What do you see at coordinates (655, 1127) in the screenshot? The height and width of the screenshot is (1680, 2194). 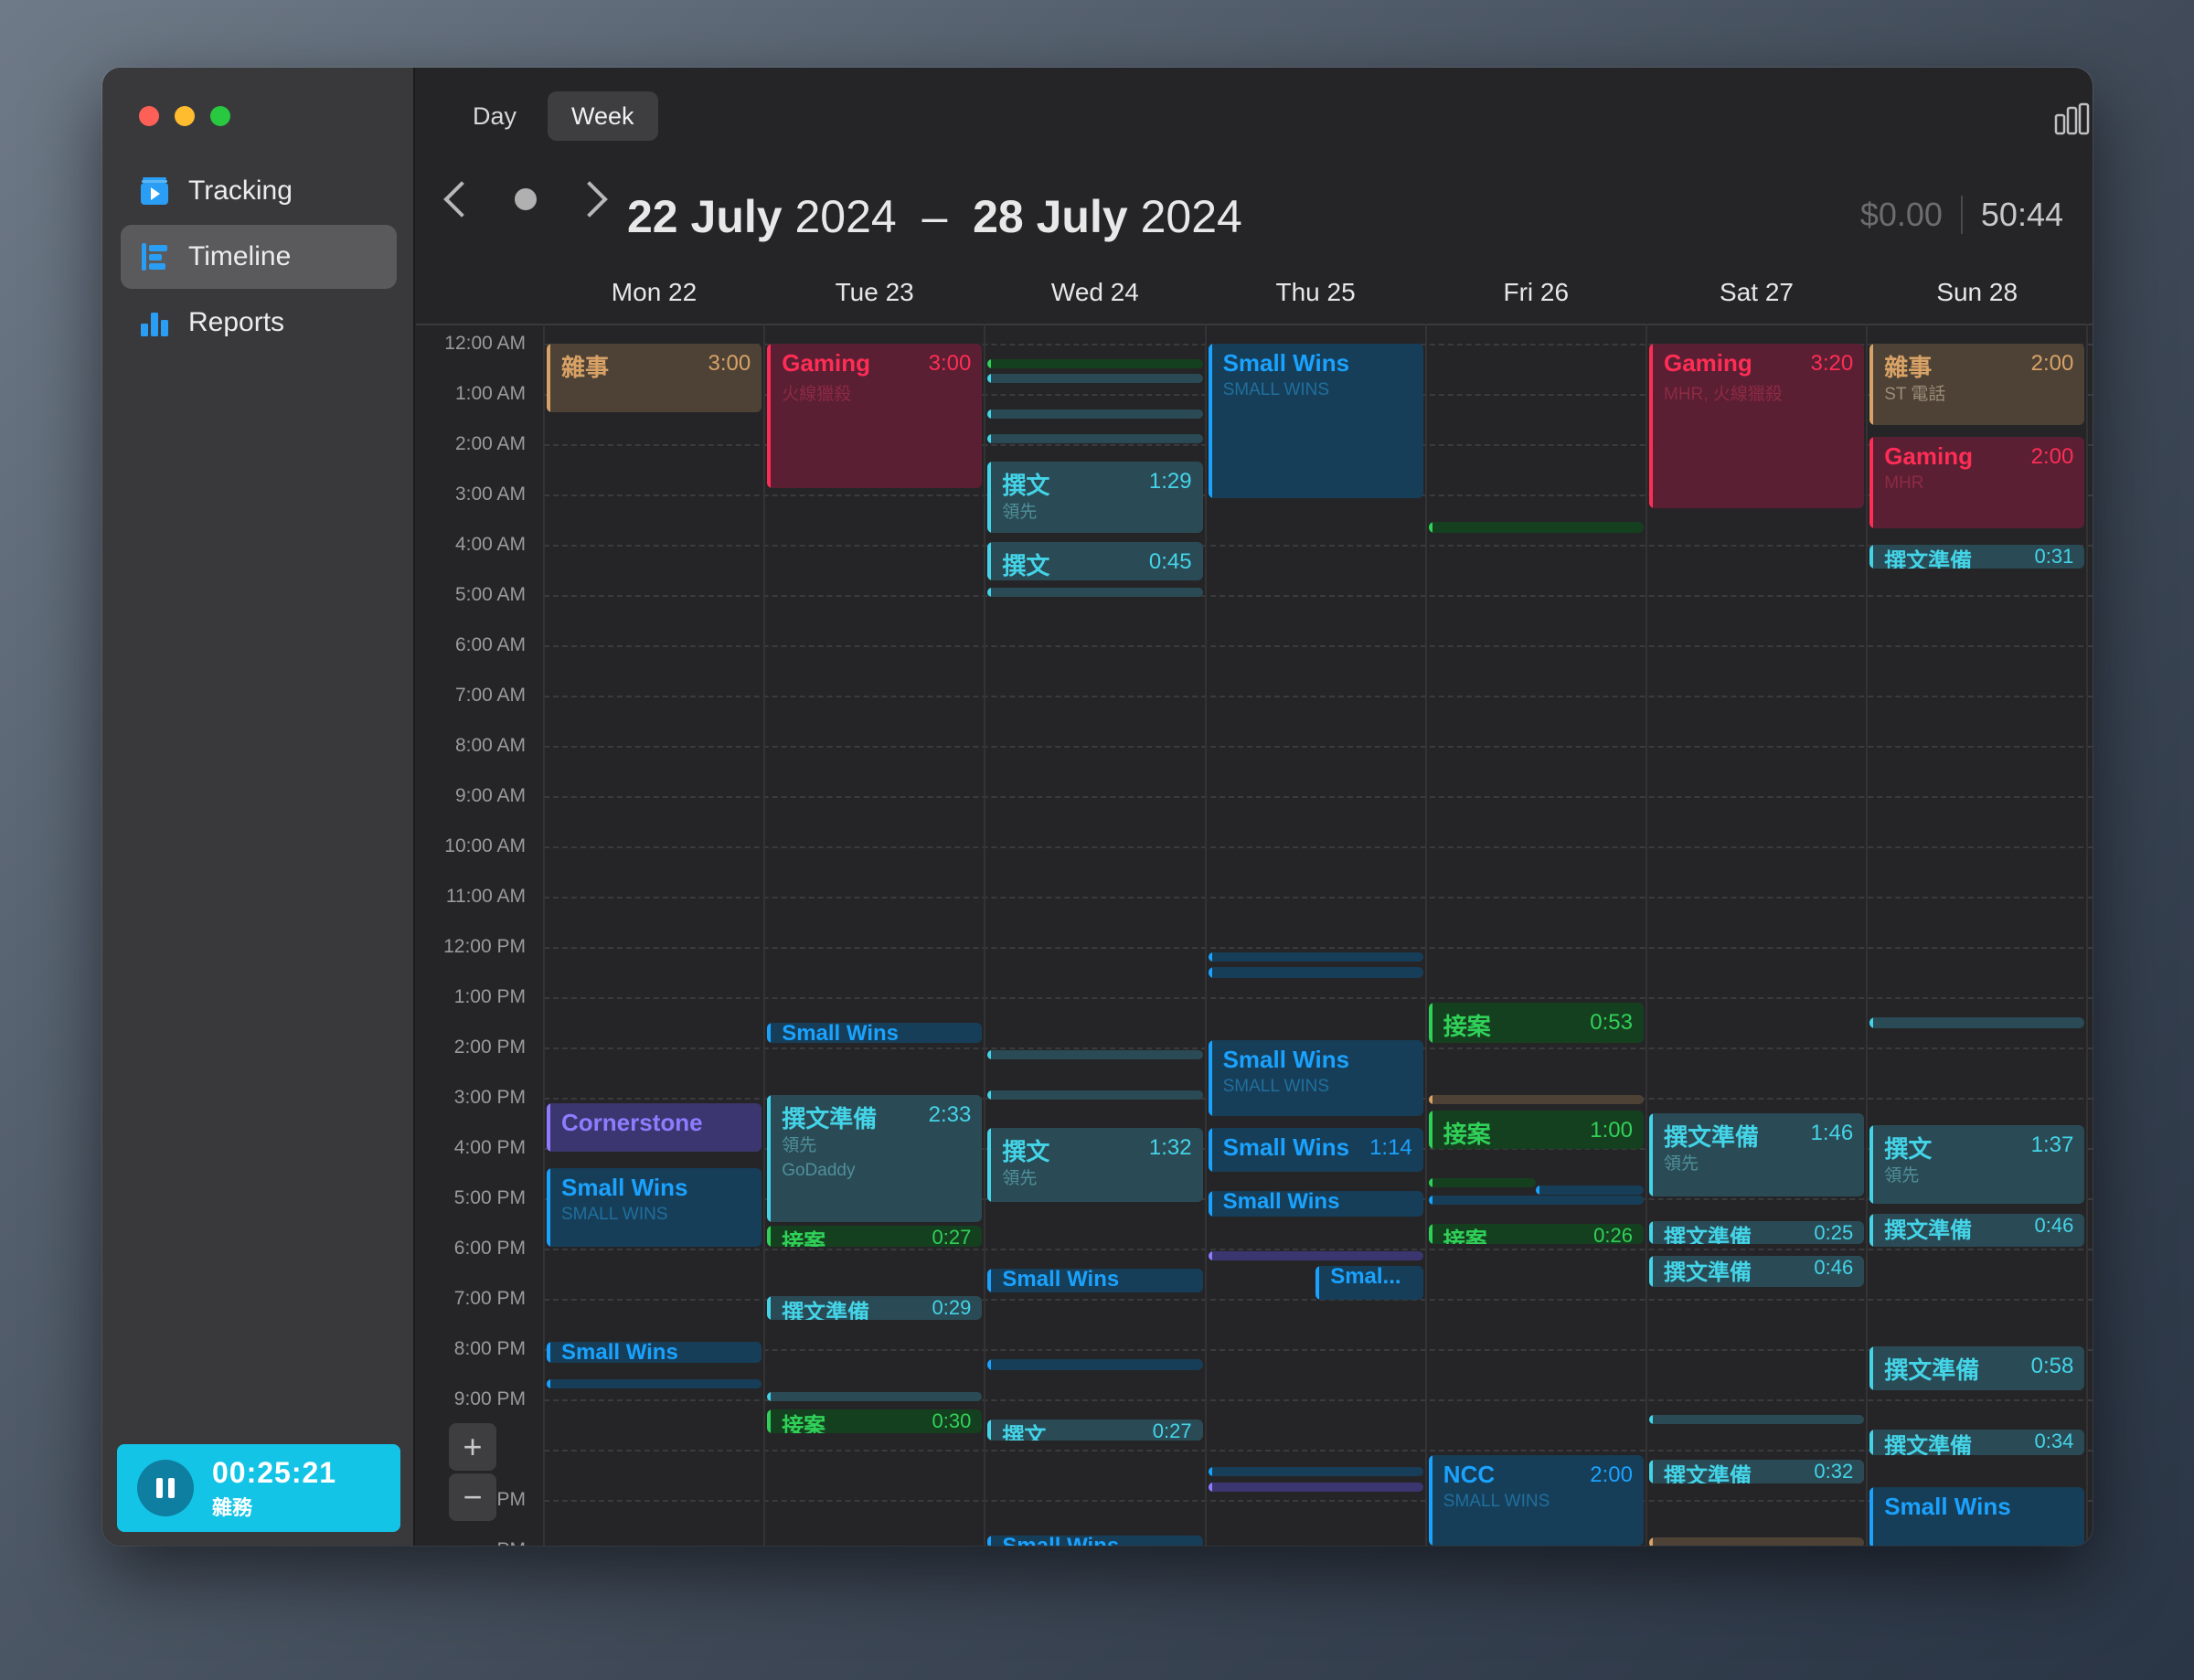 I see `timeline-event: Cornerstone` at bounding box center [655, 1127].